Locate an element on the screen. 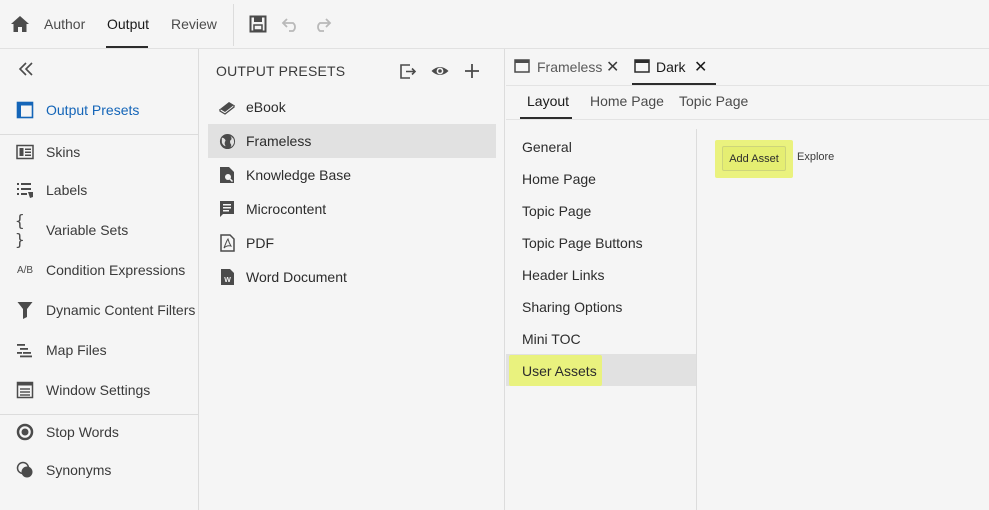  toolbar-divider is located at coordinates (233, 25).